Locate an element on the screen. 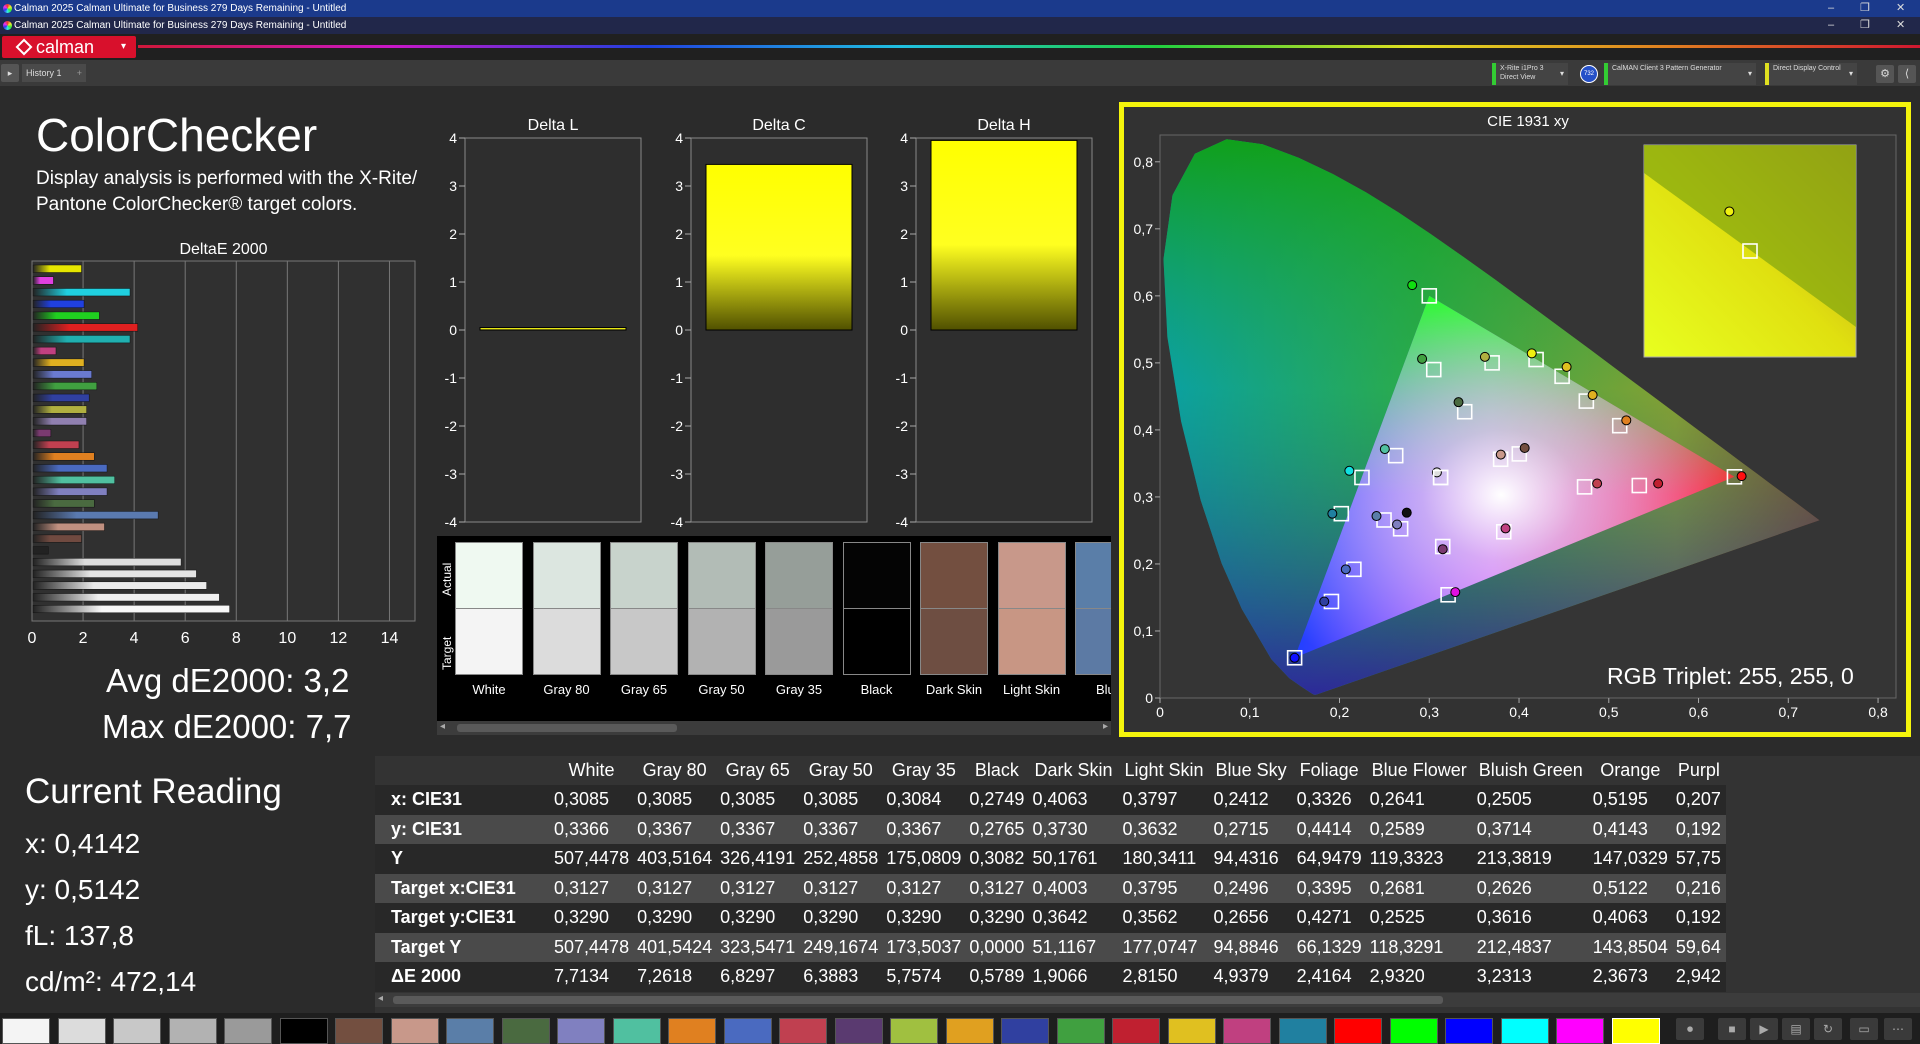 The image size is (1920, 1044). settings-button: ⚙ is located at coordinates (1885, 74).